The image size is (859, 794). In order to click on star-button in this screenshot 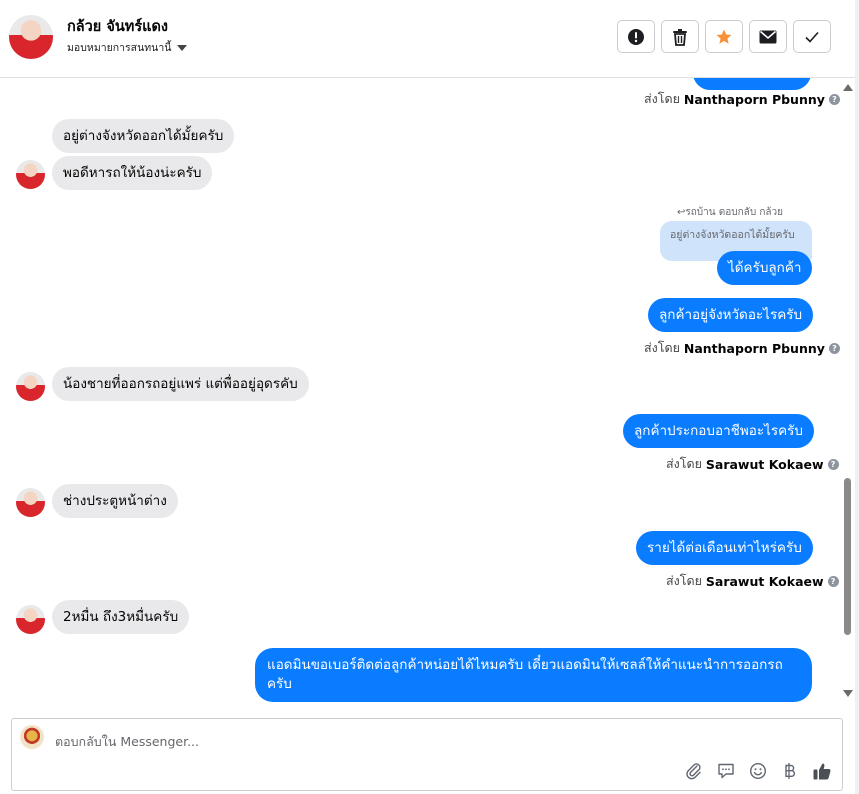, I will do `click(724, 36)`.